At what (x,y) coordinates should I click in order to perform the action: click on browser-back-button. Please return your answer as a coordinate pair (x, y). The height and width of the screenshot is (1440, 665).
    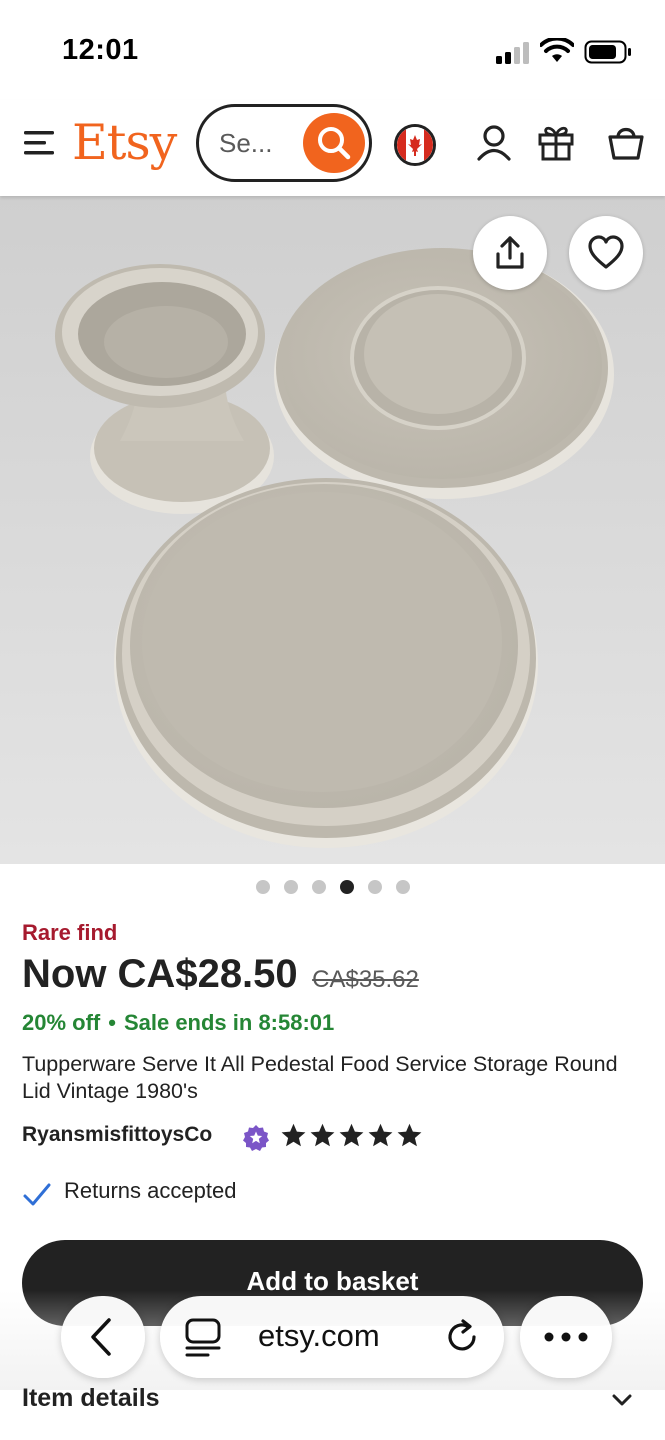
    Looking at the image, I should click on (103, 1337).